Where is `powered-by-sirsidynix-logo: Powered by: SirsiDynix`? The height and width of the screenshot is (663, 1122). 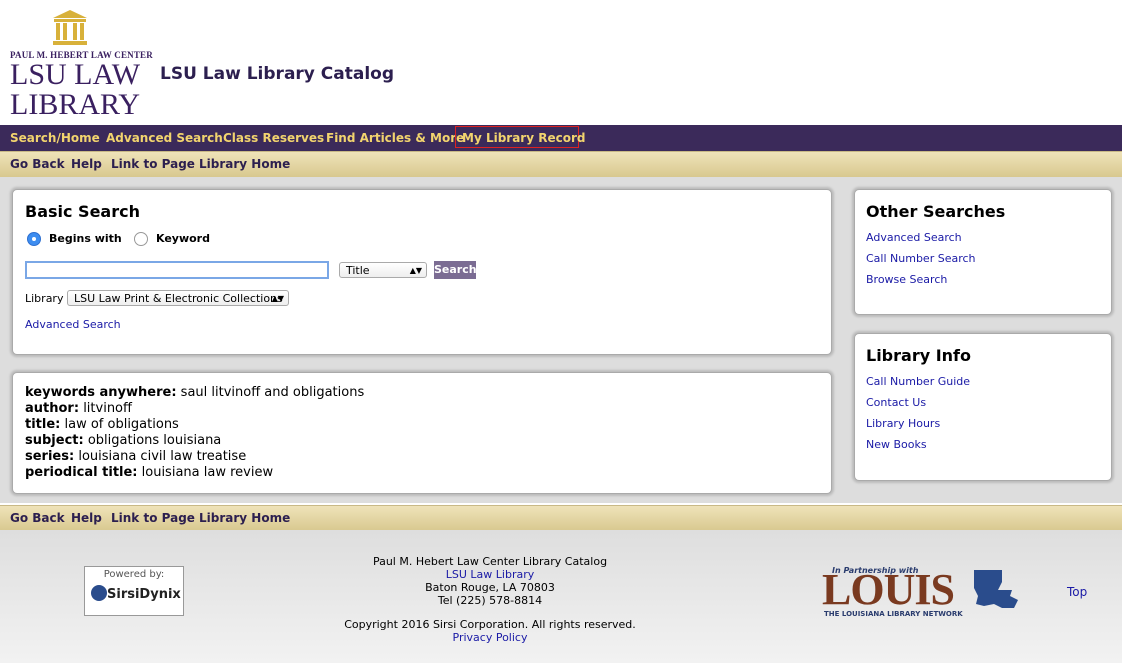 powered-by-sirsidynix-logo: Powered by: SirsiDynix is located at coordinates (134, 591).